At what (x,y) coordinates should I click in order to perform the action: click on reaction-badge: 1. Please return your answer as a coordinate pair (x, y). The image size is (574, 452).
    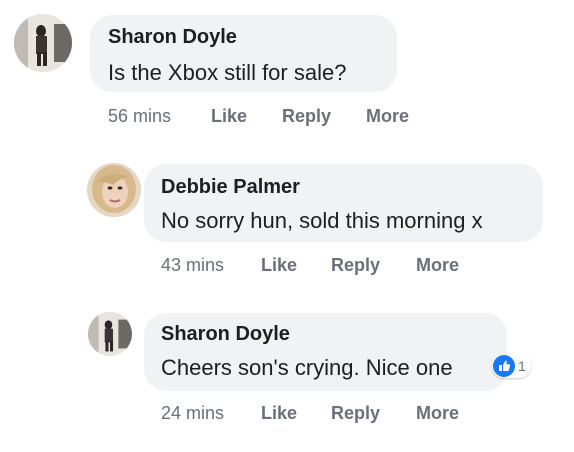
    Looking at the image, I should click on (511, 366).